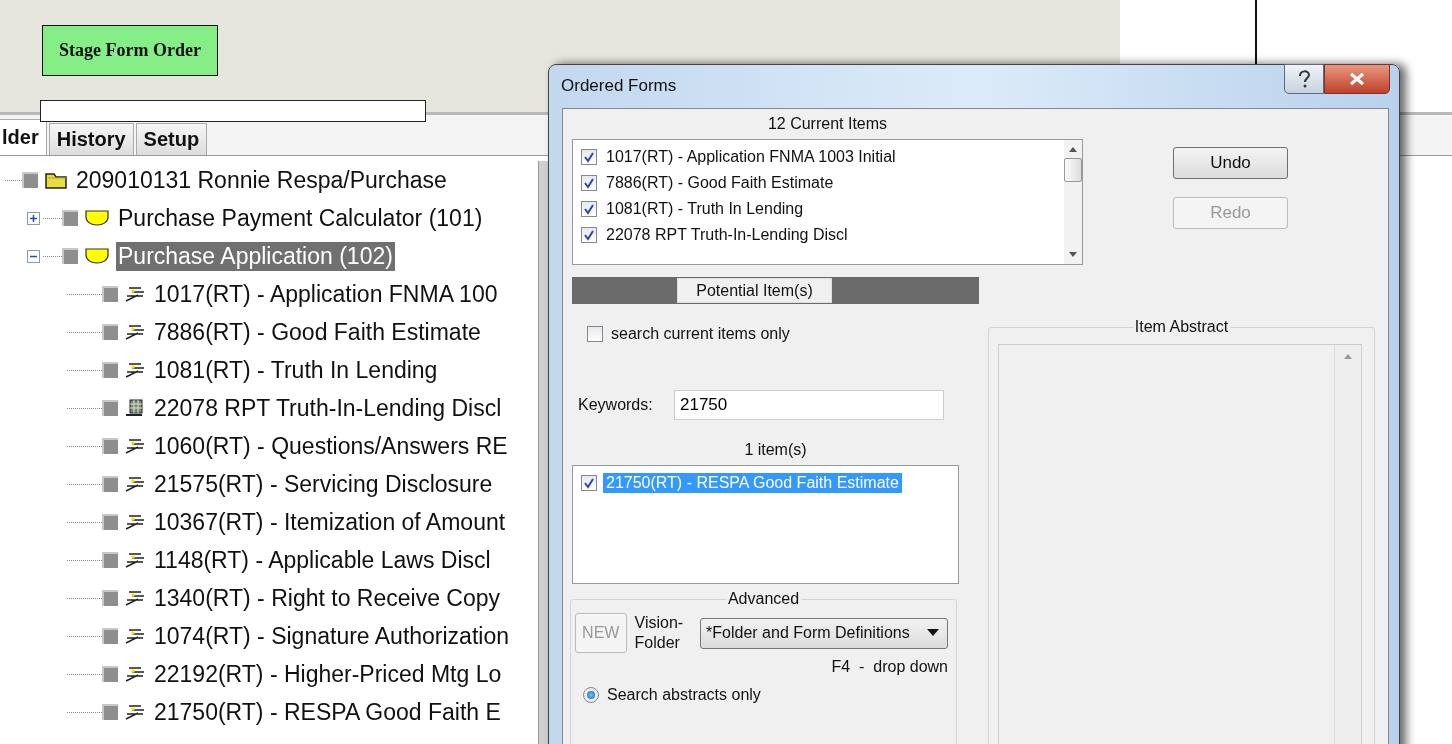 The height and width of the screenshot is (744, 1452). I want to click on tree-item: 1081(RT) - Truth In Lending, so click(296, 370).